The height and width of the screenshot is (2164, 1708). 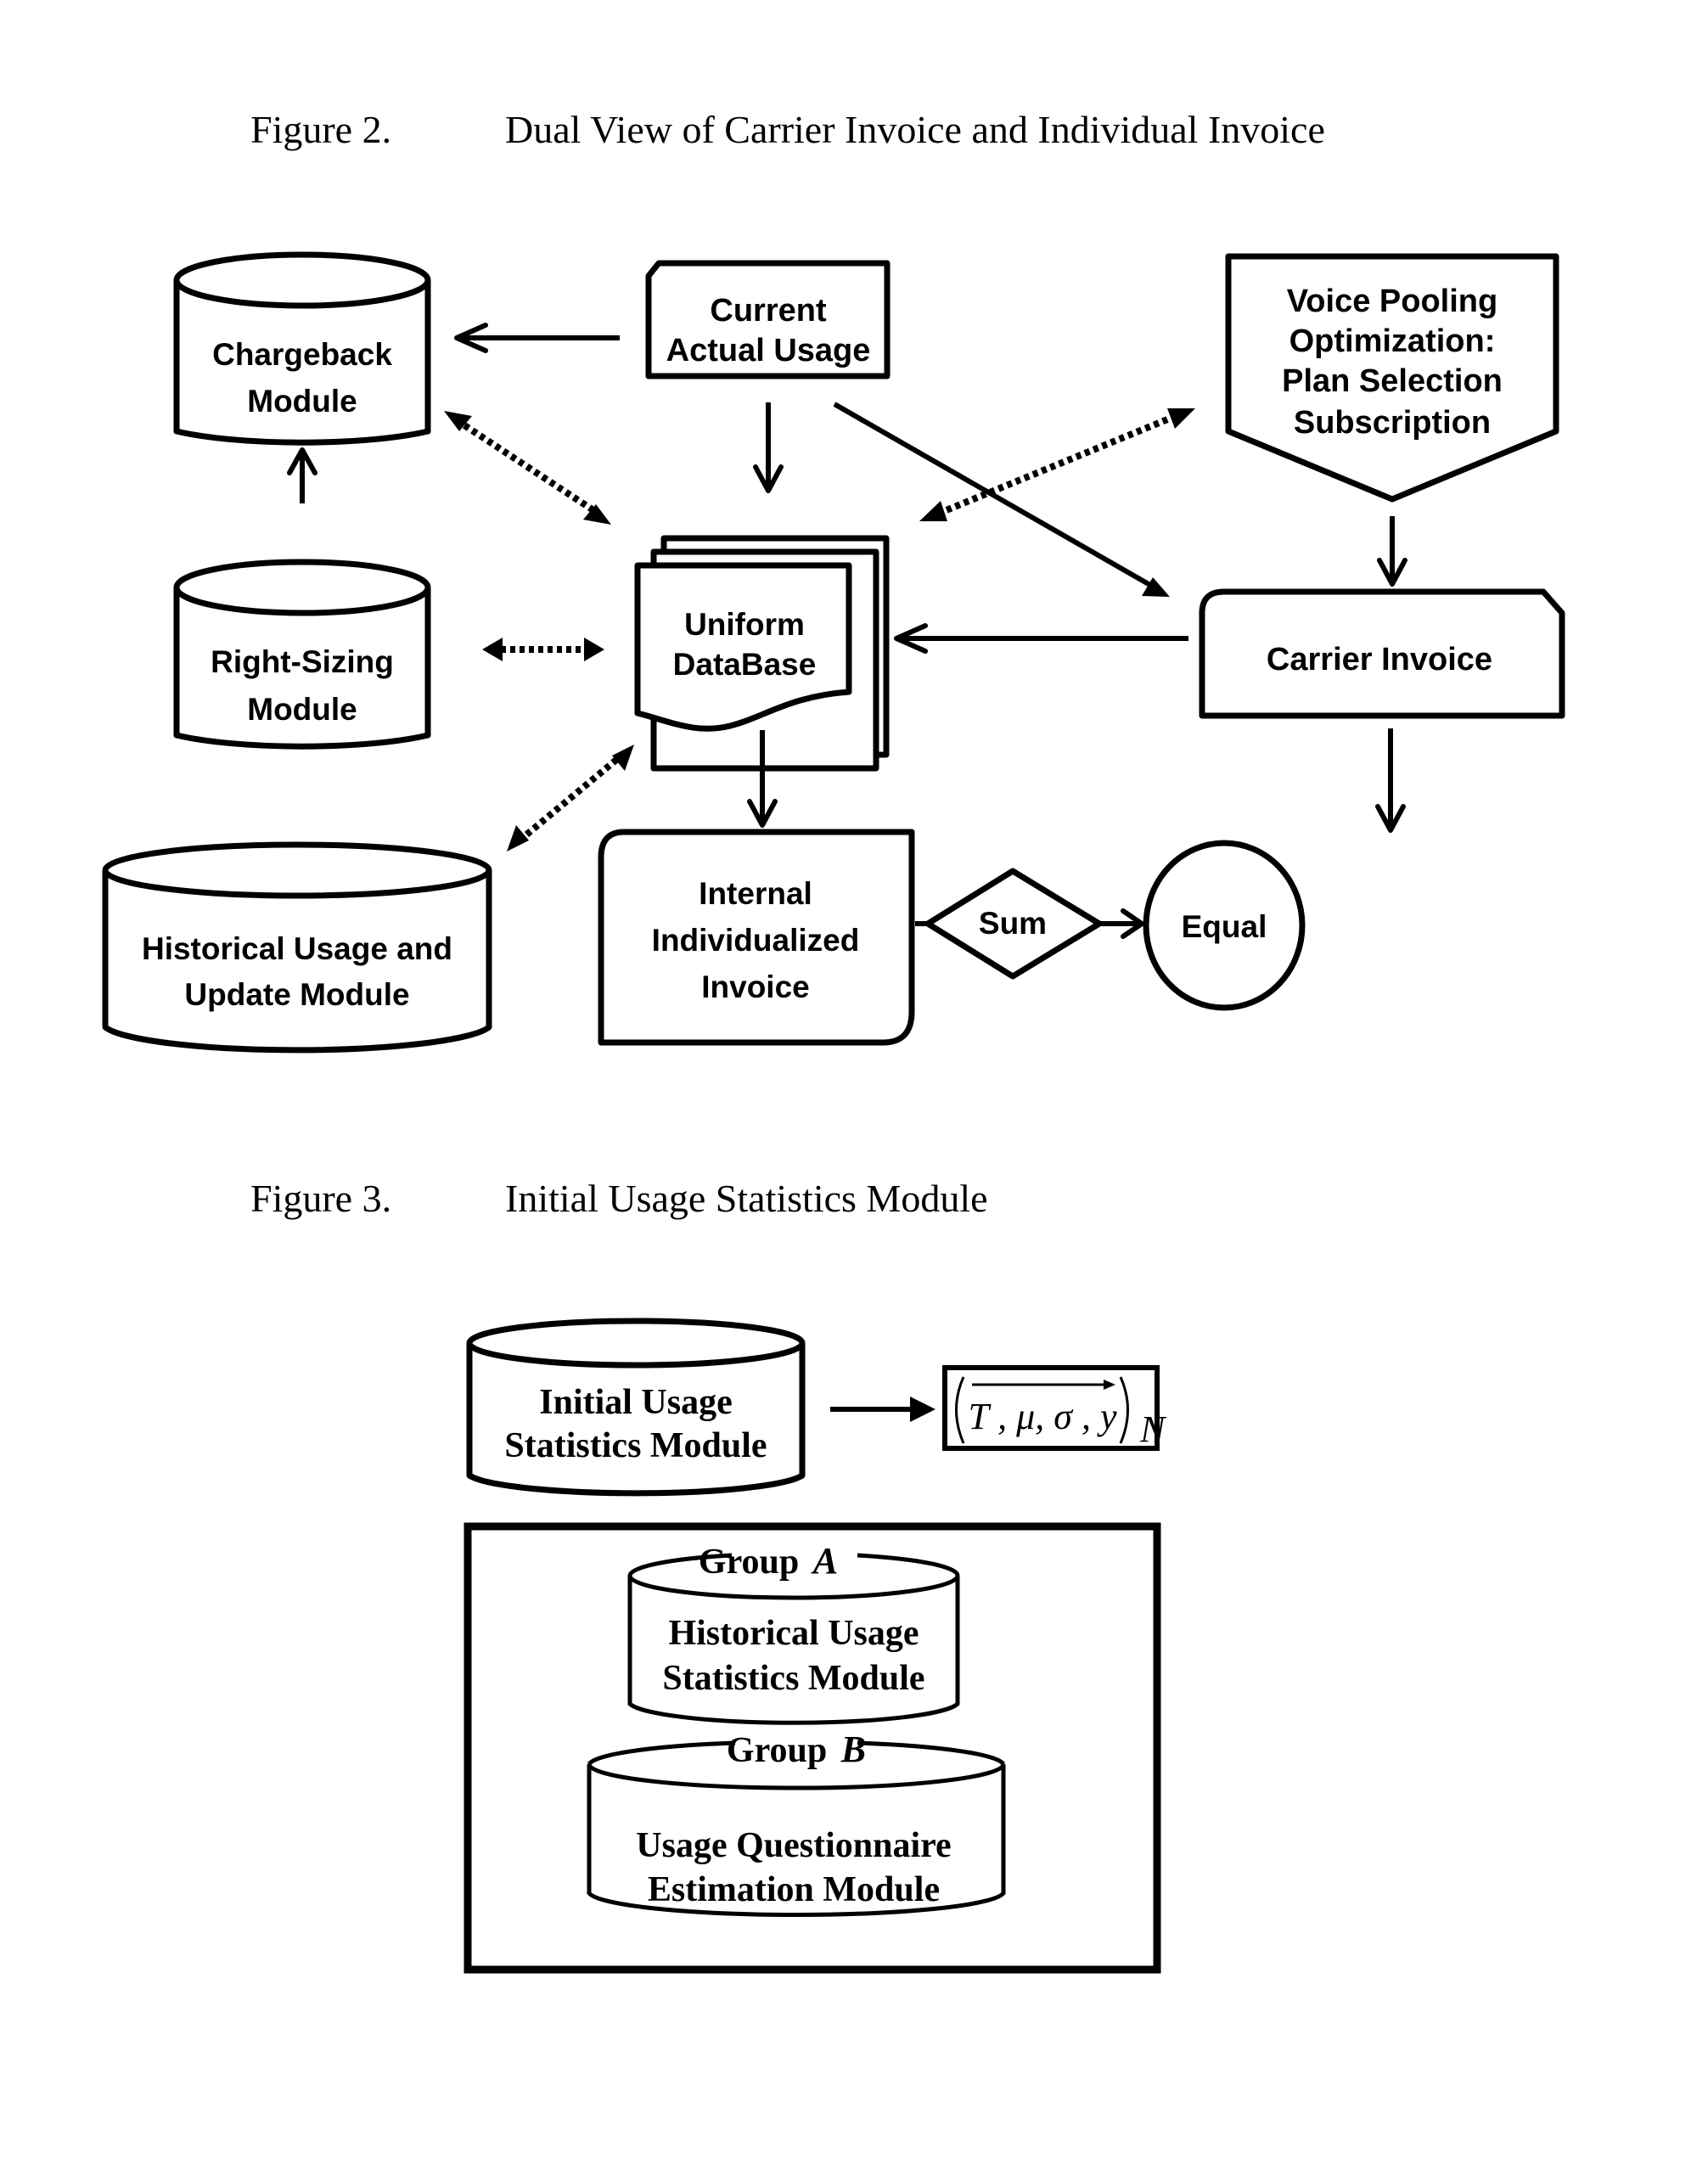 I want to click on sum-decision: Sum, so click(x=1013, y=924).